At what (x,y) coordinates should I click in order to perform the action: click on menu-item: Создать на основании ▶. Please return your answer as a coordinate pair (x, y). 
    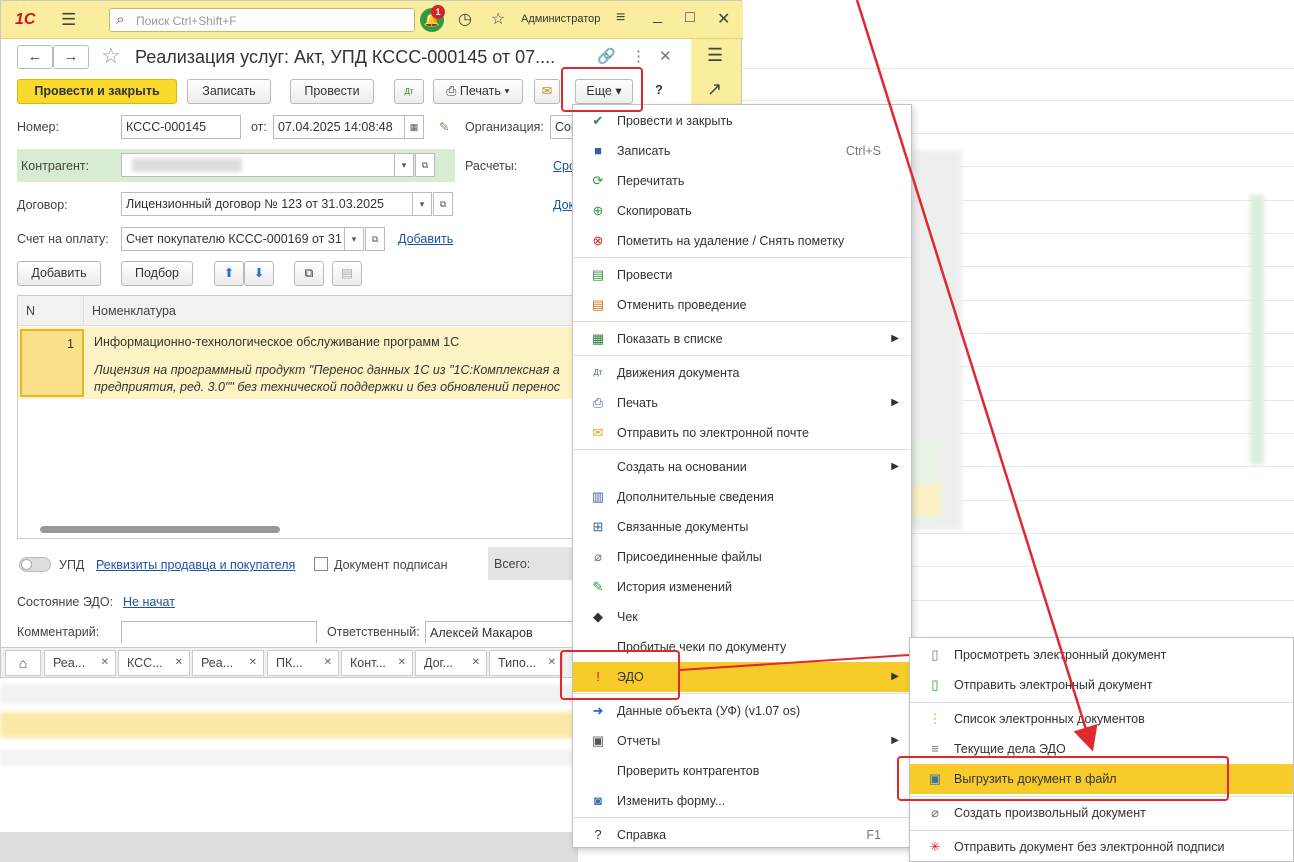
    Looking at the image, I should click on (742, 467).